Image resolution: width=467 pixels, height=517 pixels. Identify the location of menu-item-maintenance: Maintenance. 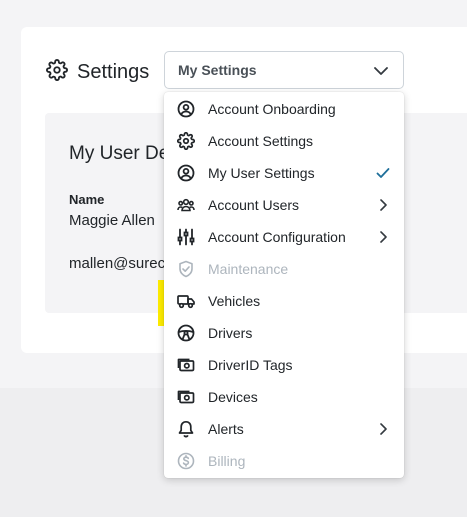
(284, 269).